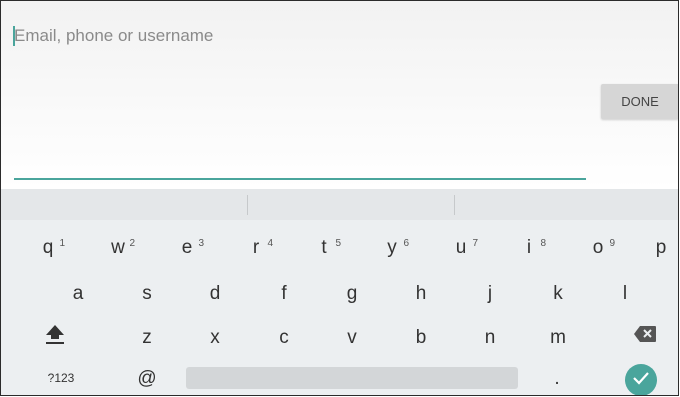  I want to click on key-n: n, so click(490, 337).